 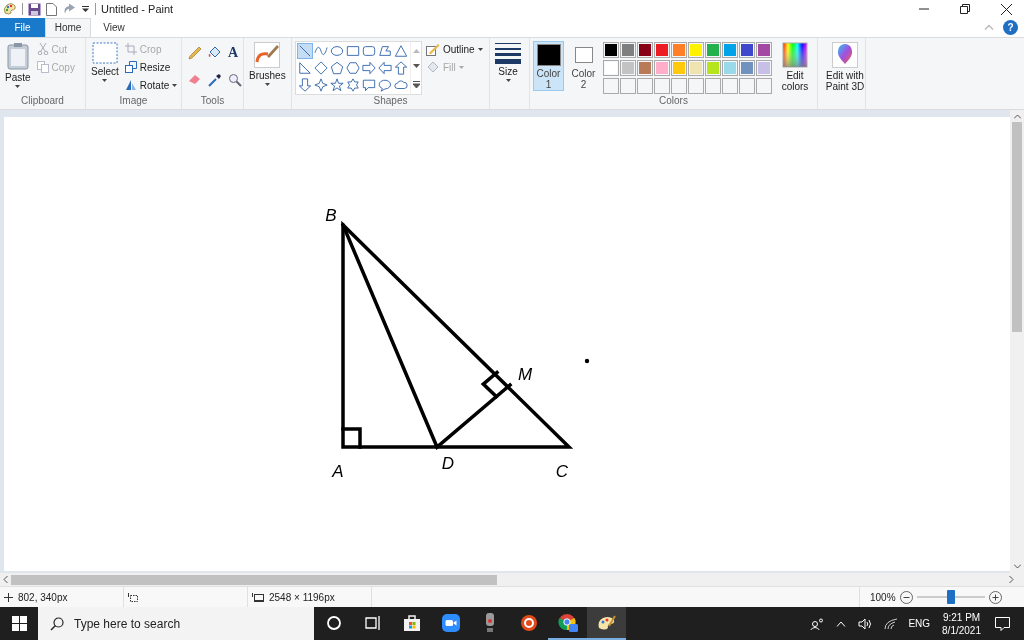 What do you see at coordinates (305, 67) in the screenshot?
I see `right-triangle-icon` at bounding box center [305, 67].